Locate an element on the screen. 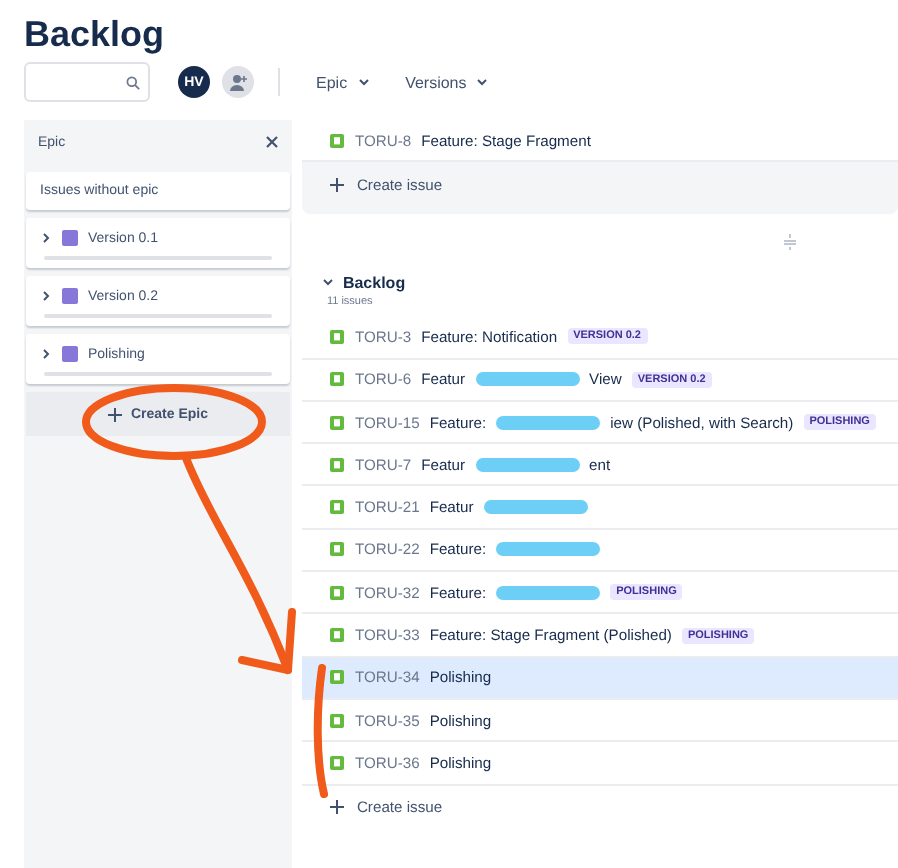  filter-dropdown: Epic is located at coordinates (343, 82).